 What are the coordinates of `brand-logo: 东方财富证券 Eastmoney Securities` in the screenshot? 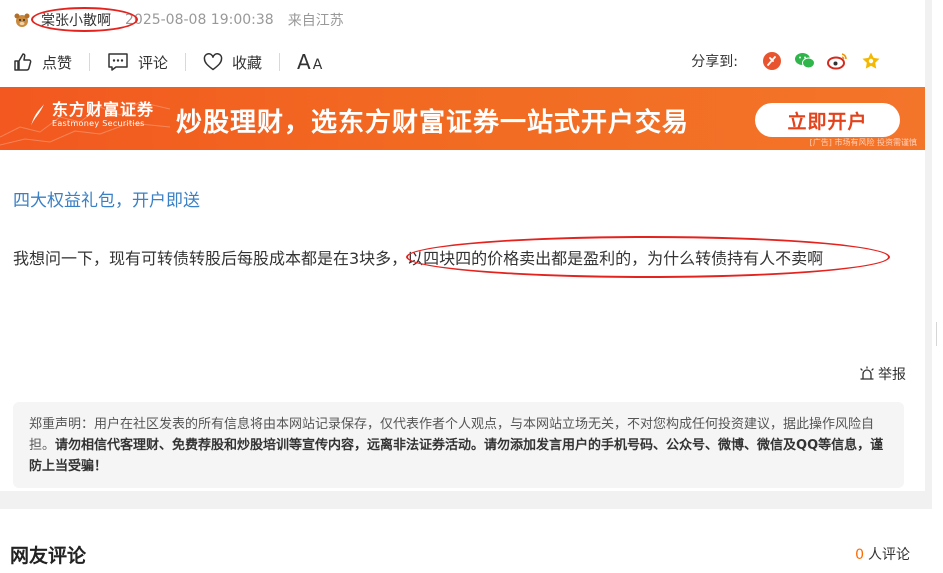 It's located at (91, 115).